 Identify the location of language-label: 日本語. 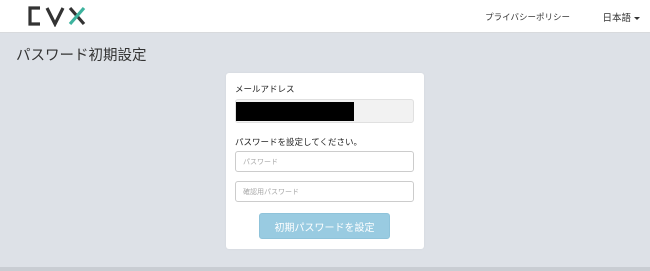
(616, 18).